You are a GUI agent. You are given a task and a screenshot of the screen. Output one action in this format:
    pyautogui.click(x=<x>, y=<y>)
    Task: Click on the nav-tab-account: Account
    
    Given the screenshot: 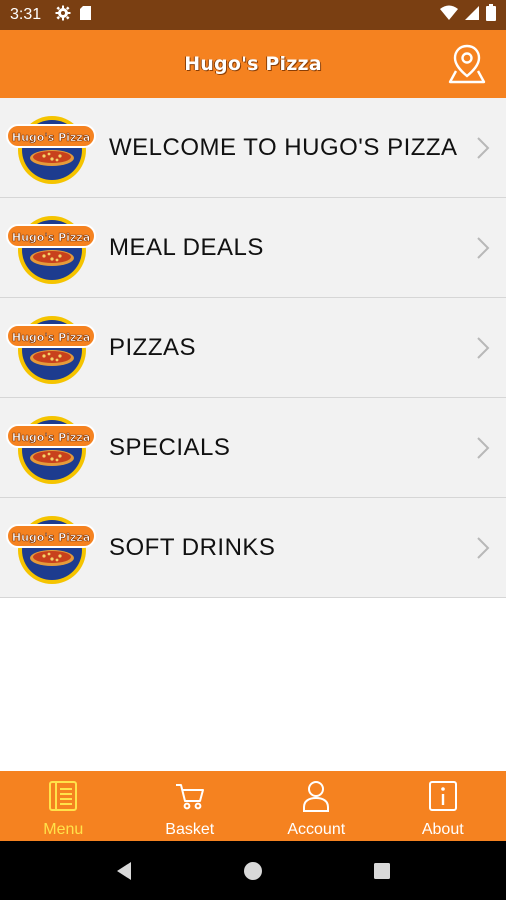 What is the action you would take?
    pyautogui.click(x=316, y=806)
    